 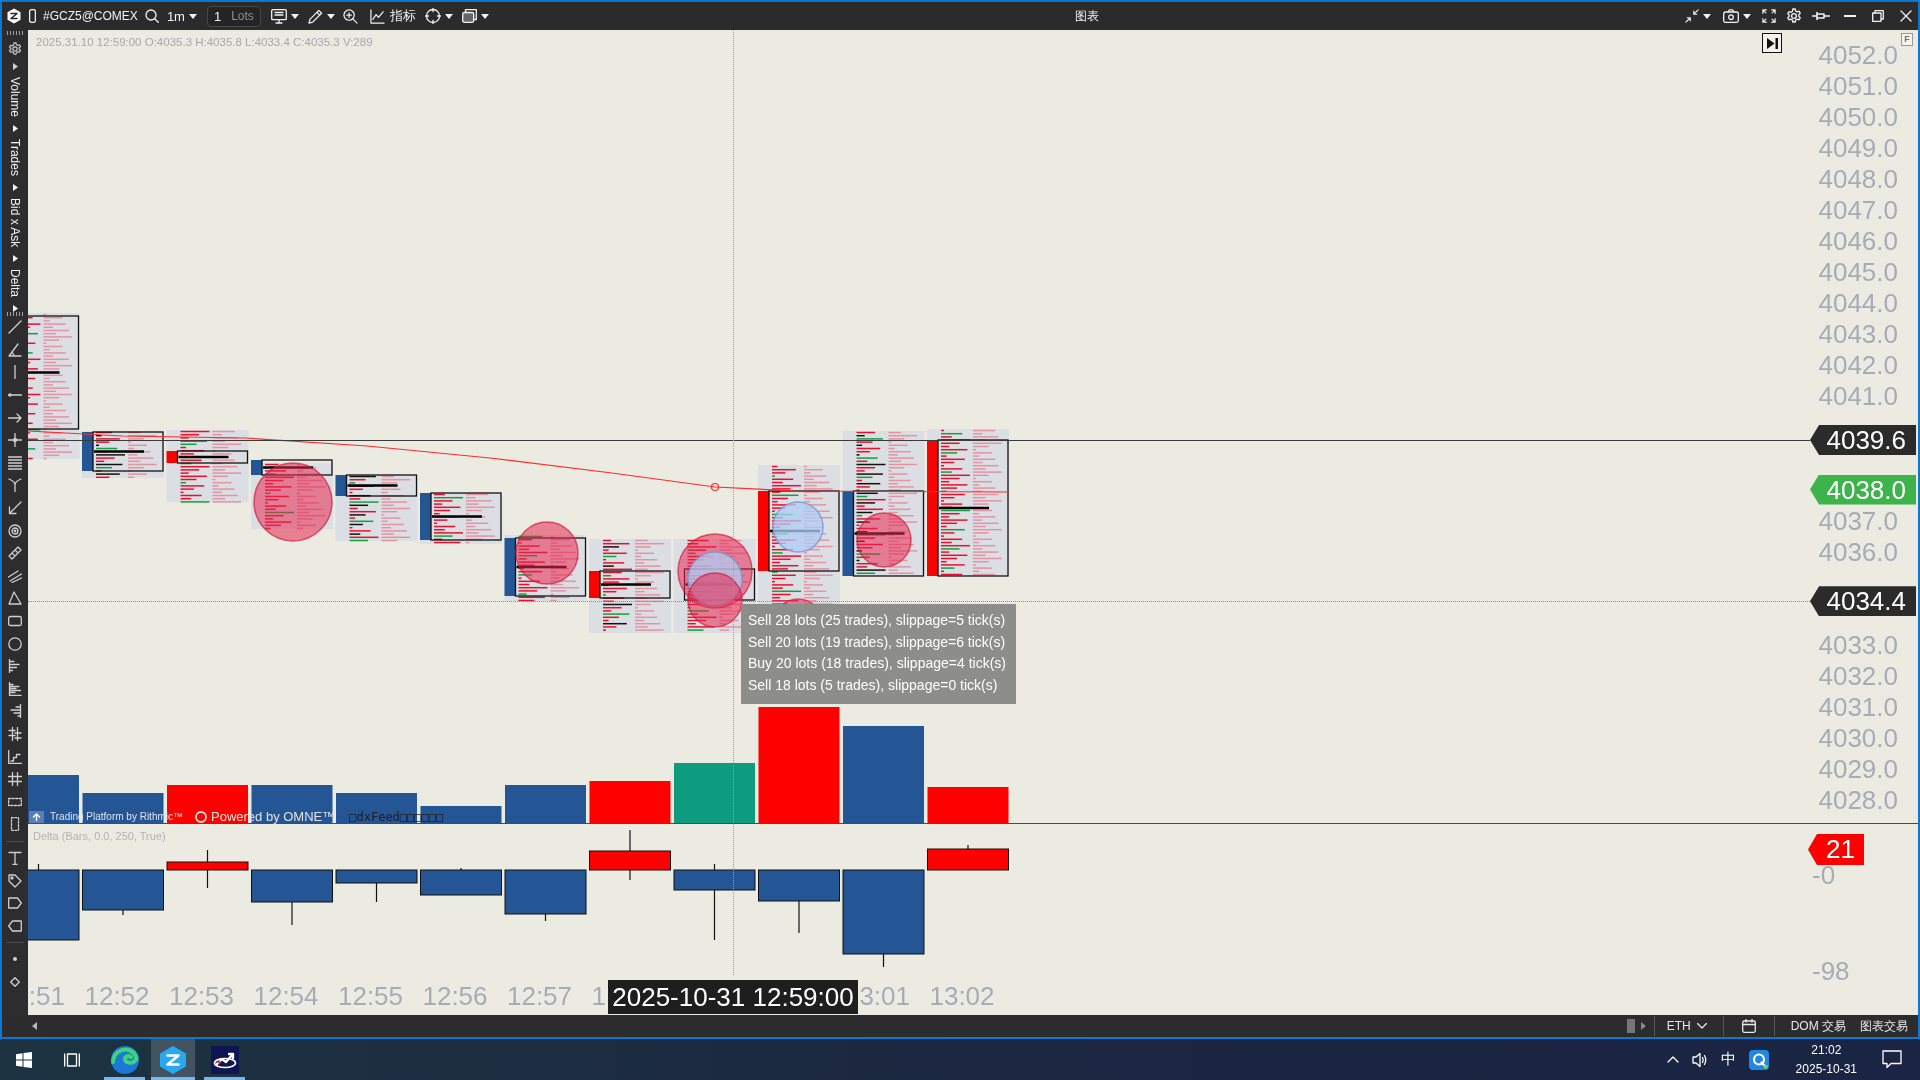 I want to click on clock: 21:02 2025-10-31, so click(x=1826, y=1059).